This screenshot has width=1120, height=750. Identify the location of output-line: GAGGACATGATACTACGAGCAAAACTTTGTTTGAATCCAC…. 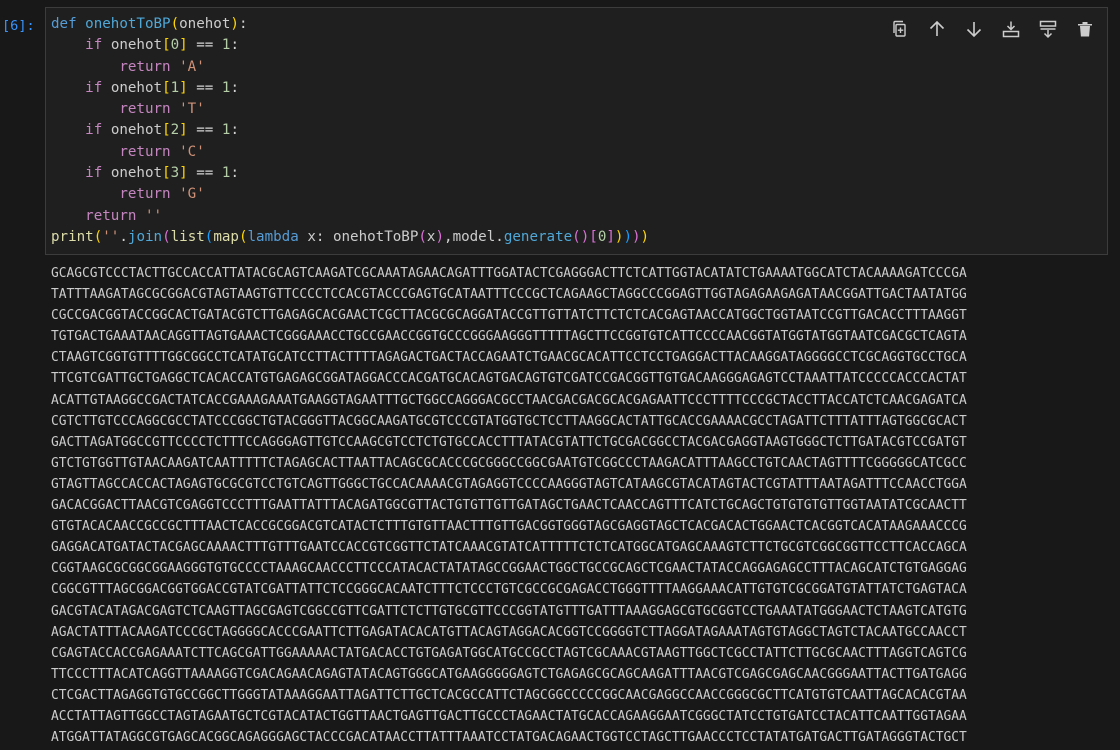
(509, 548).